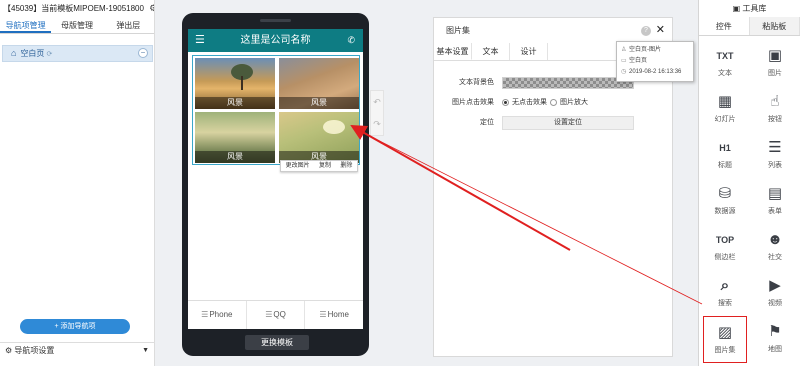  I want to click on tool-social: ☻ 社交, so click(775, 247).